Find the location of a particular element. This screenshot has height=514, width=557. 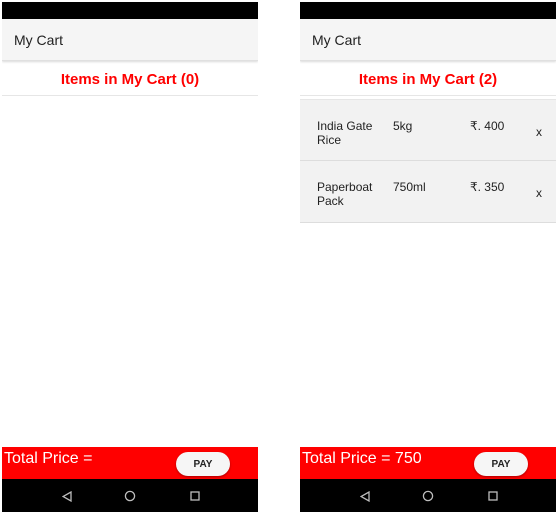

item-name: India Gate Rice is located at coordinates (345, 133).